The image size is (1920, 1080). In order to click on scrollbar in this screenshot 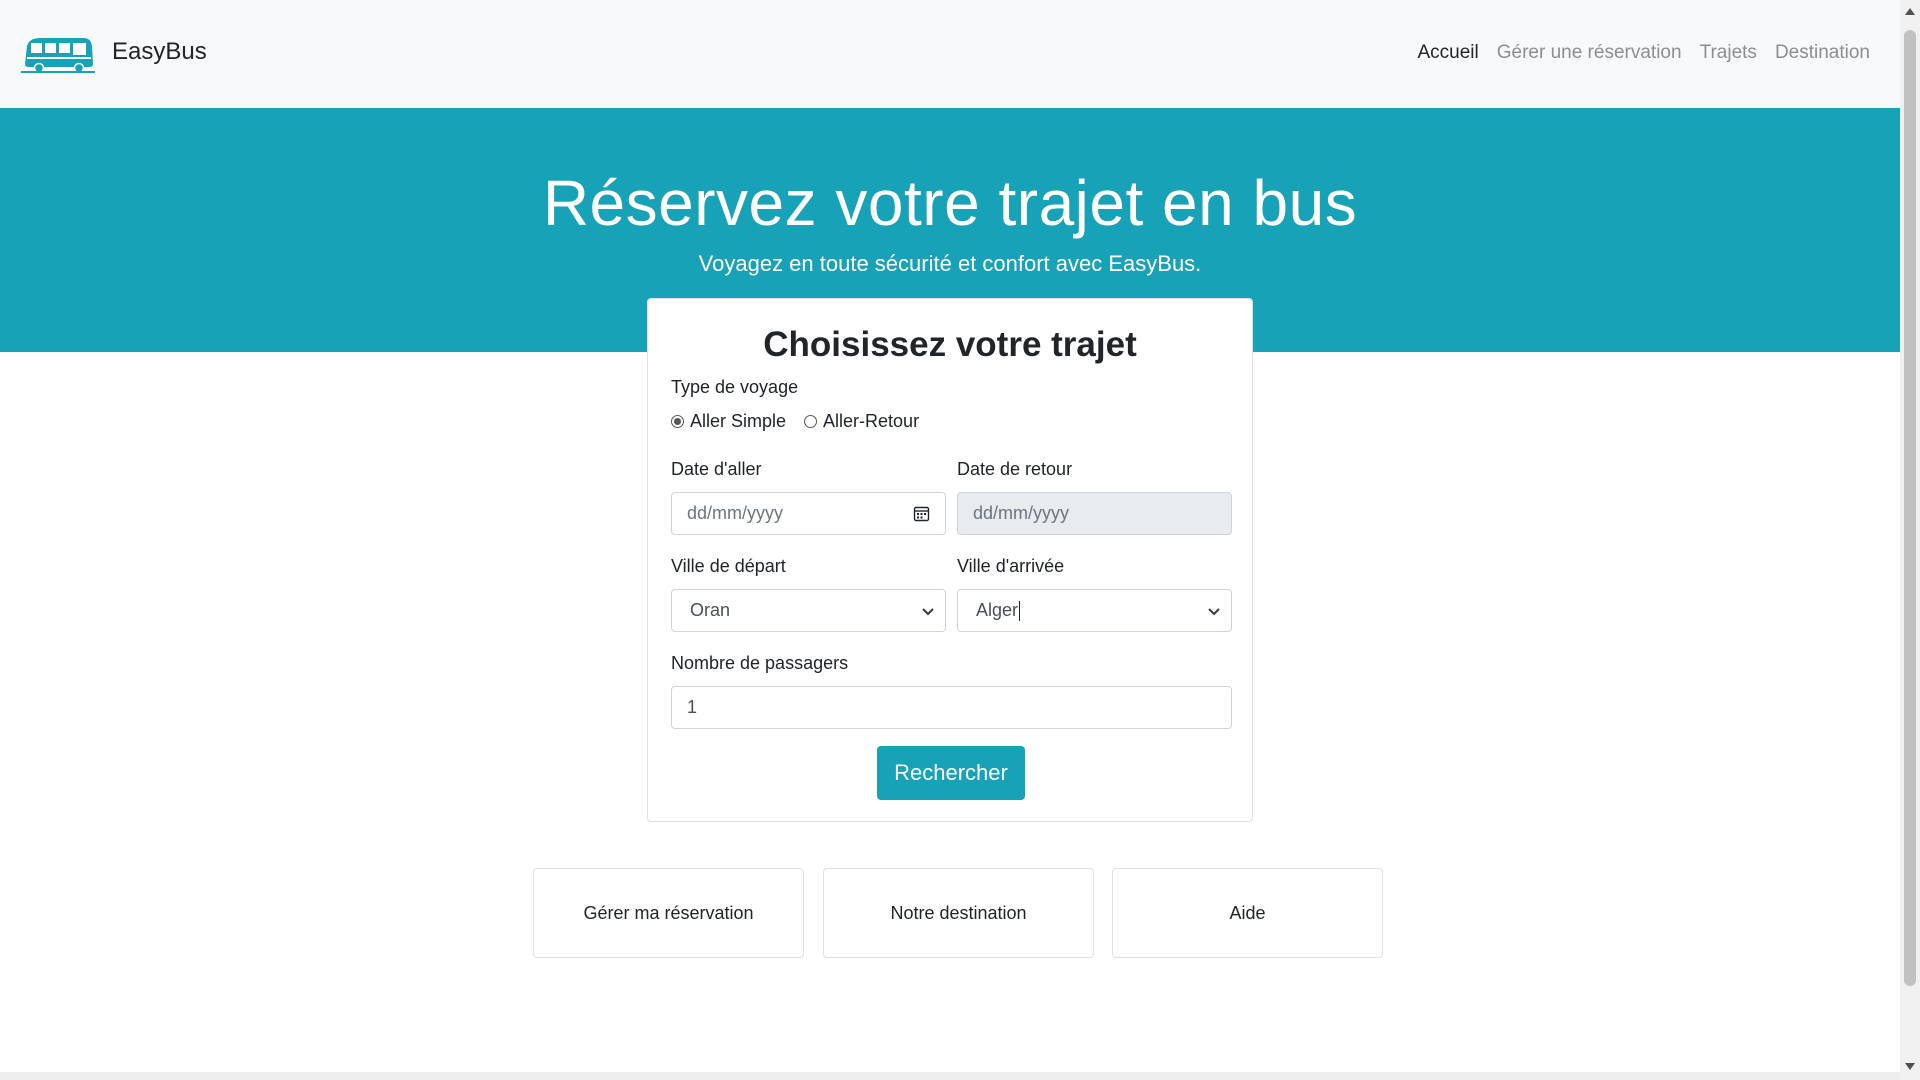, I will do `click(1910, 540)`.